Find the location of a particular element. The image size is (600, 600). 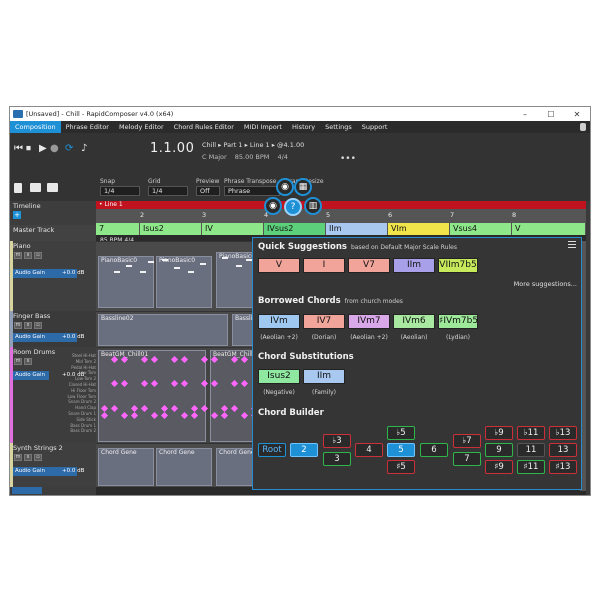

rewind-icon: ⏮ is located at coordinates (18, 148).